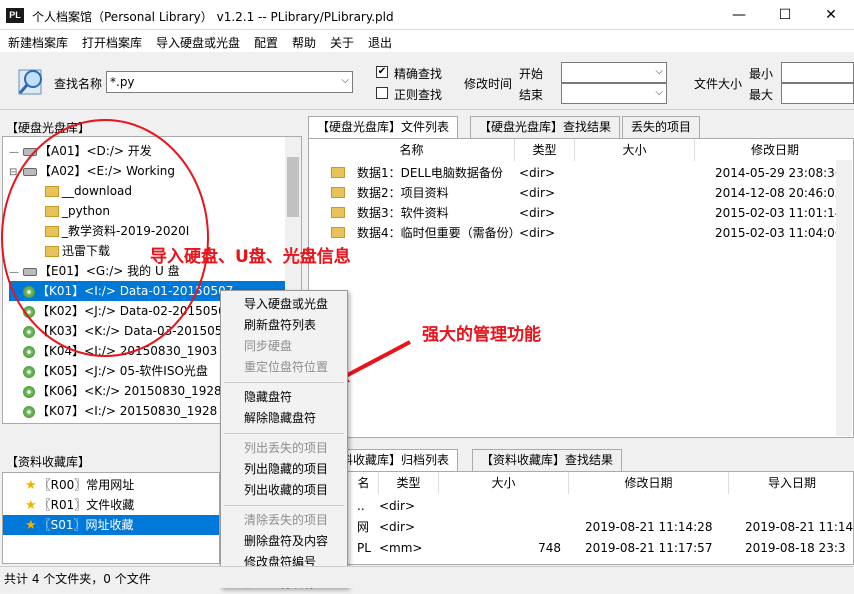 The image size is (854, 594). I want to click on file-list-scrollbar, so click(844, 298).